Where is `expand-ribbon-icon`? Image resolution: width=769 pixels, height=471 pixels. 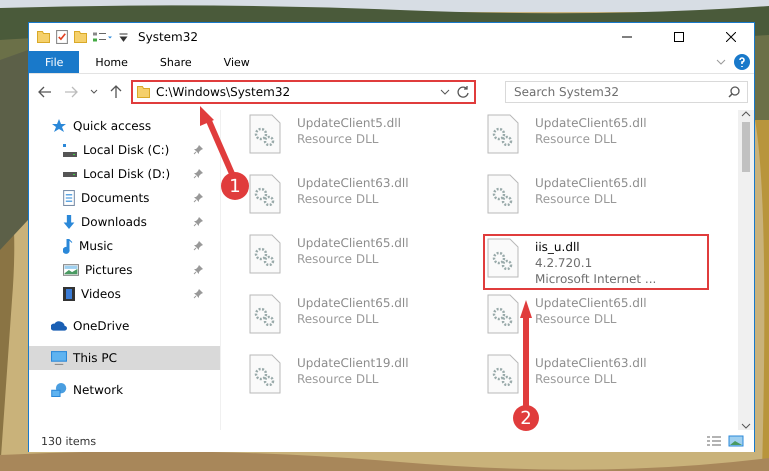
expand-ribbon-icon is located at coordinates (721, 62).